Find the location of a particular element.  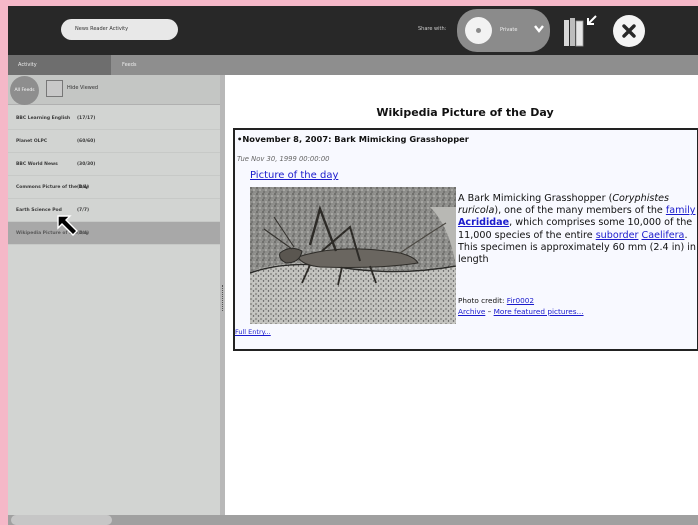

feed-count: (17/17) is located at coordinates (86, 118).